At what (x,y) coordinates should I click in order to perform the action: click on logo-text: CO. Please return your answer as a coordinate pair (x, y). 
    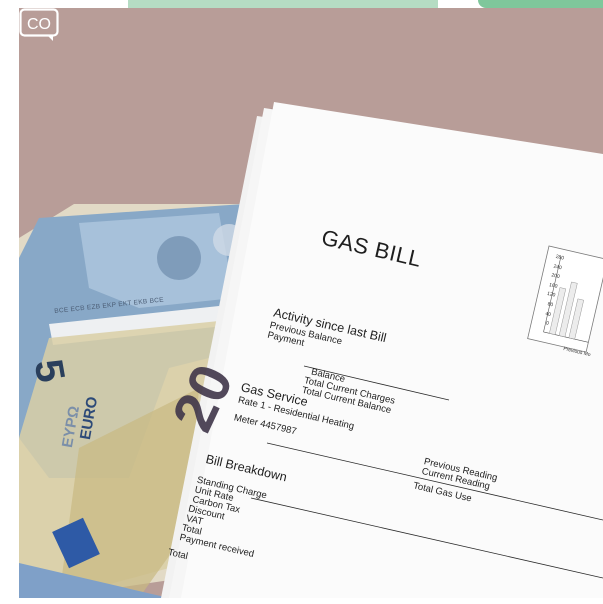
    Looking at the image, I should click on (39, 24).